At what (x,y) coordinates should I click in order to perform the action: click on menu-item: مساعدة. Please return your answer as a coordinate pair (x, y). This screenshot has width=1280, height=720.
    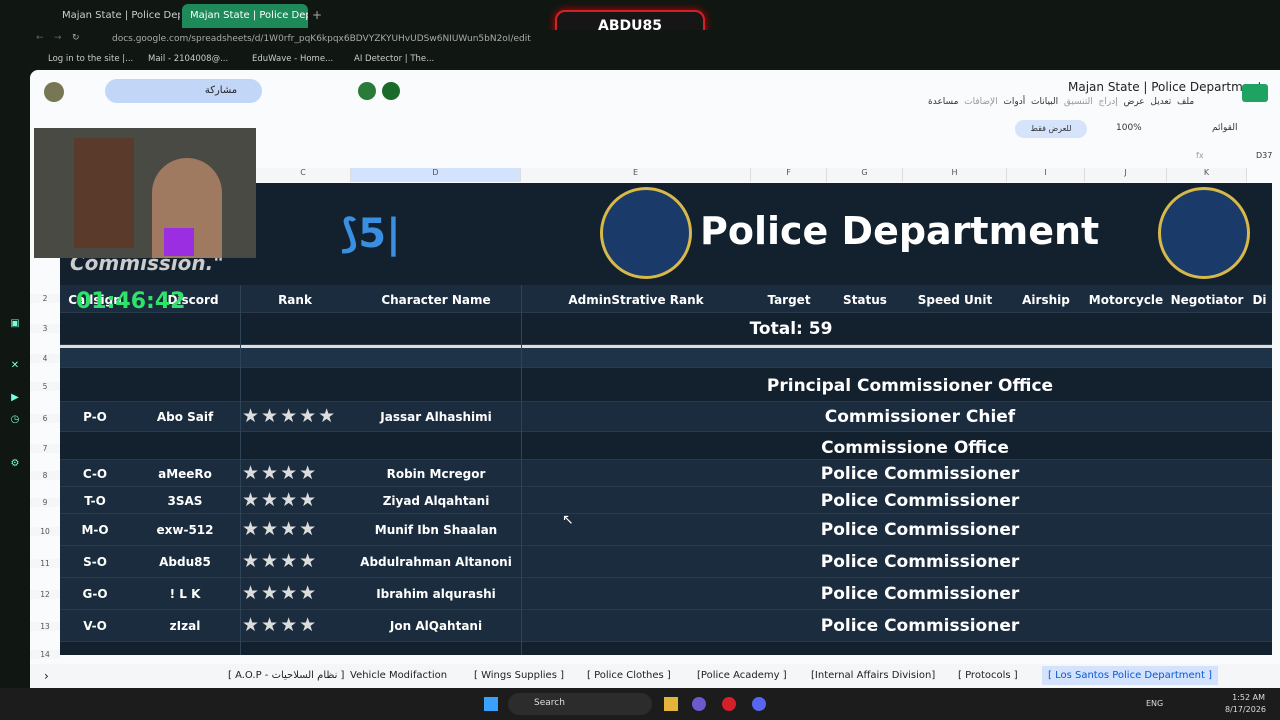
    Looking at the image, I should click on (943, 102).